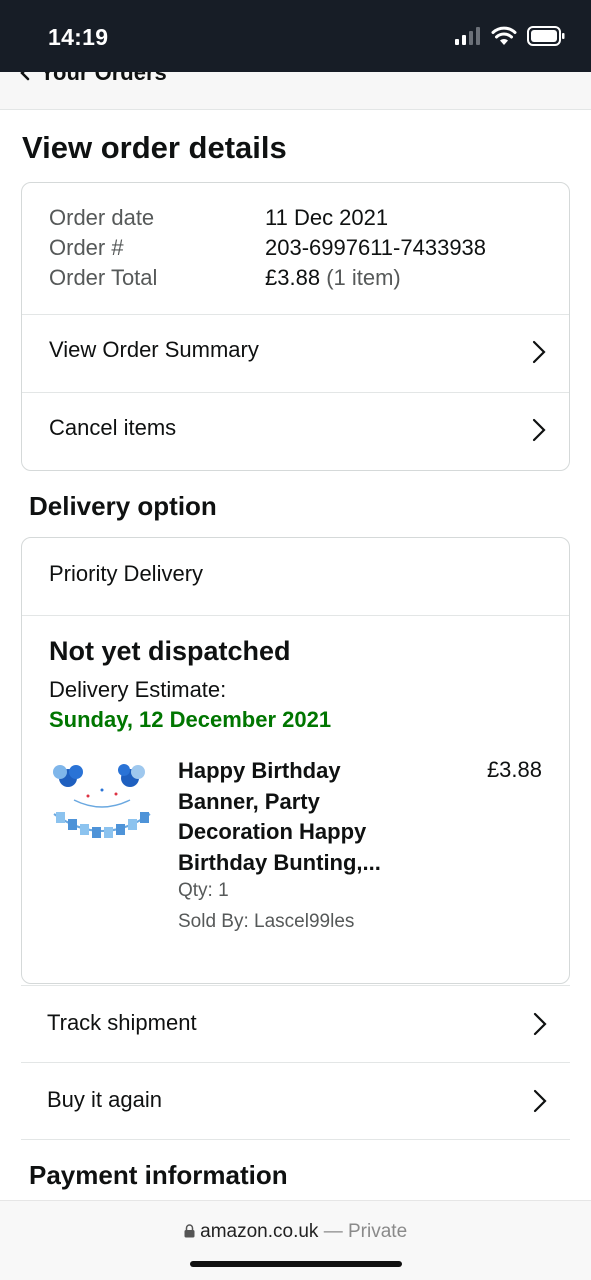  Describe the element at coordinates (295, 1023) in the screenshot. I see `track-shipment-row: Track shipment` at that location.